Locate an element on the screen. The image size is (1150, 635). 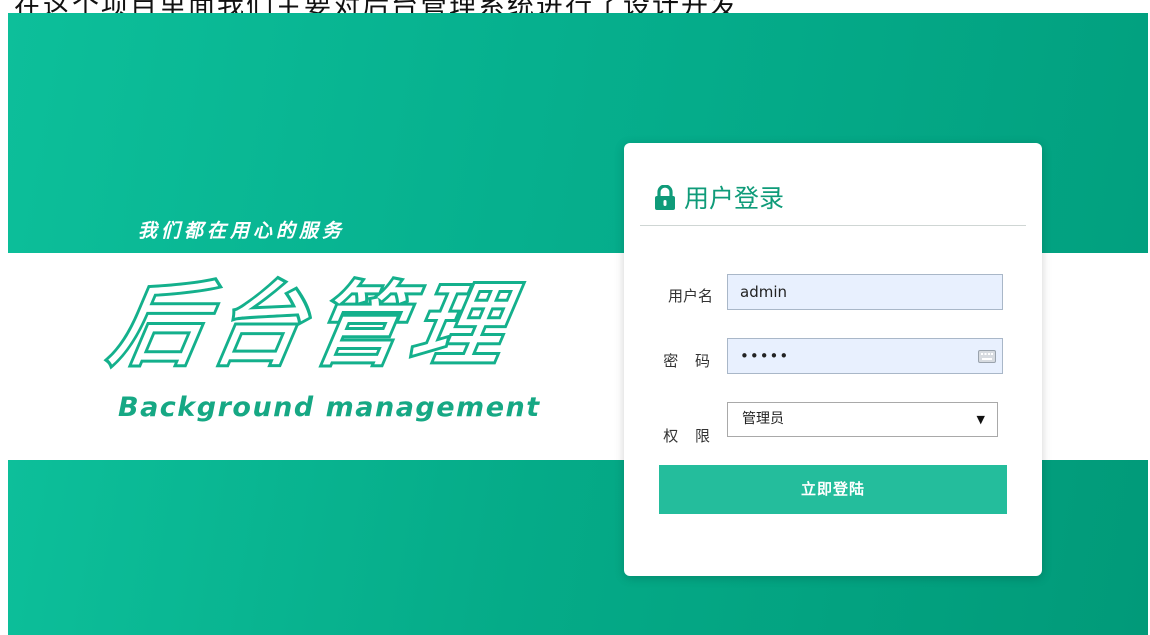
role-label: 权 限 is located at coordinates (689, 436).